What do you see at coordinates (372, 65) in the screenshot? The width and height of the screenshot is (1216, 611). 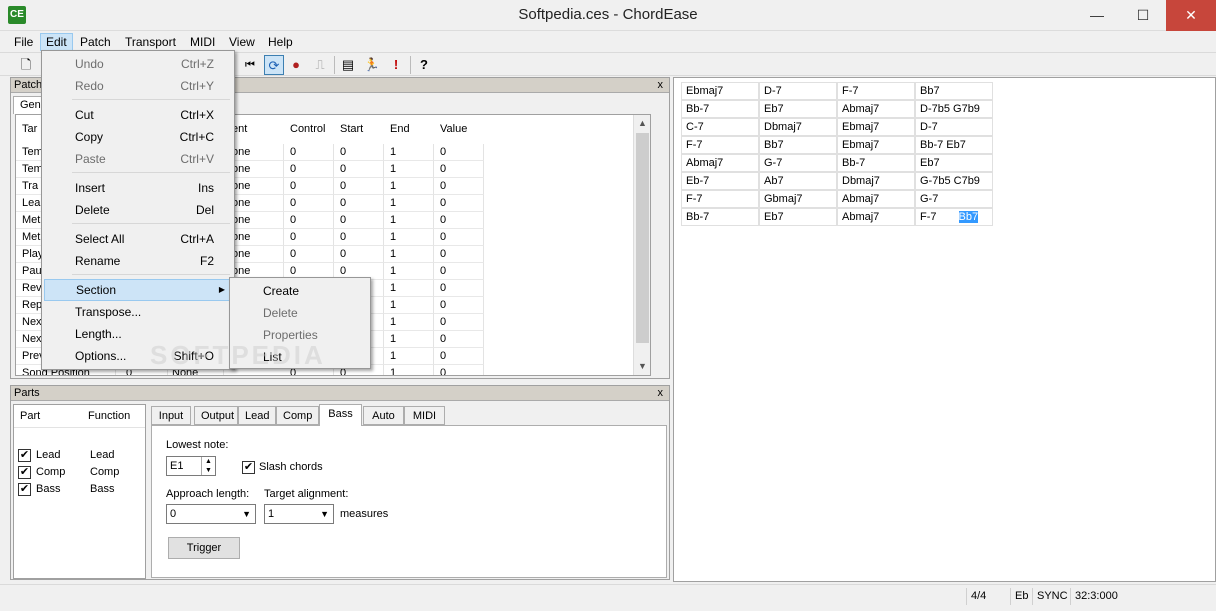 I see `run-icon: 🏃` at bounding box center [372, 65].